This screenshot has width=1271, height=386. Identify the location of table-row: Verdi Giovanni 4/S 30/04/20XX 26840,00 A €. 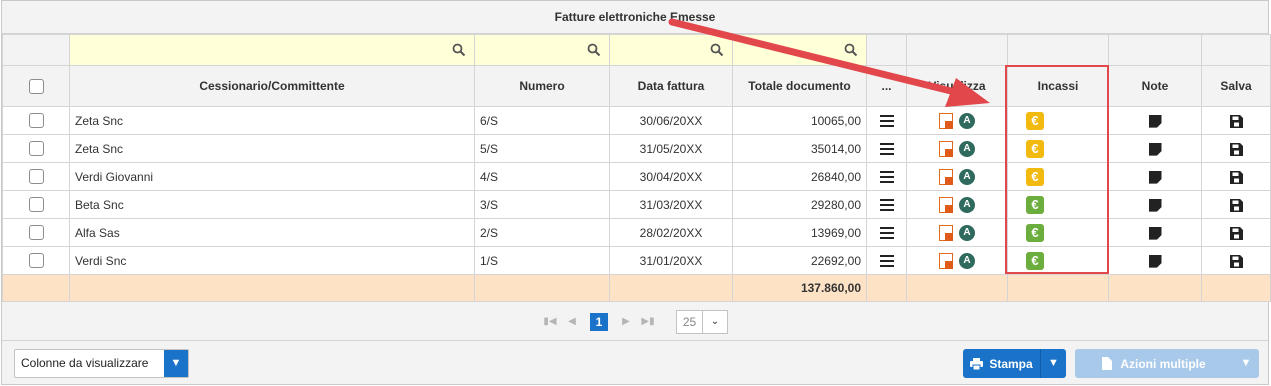
(636, 176).